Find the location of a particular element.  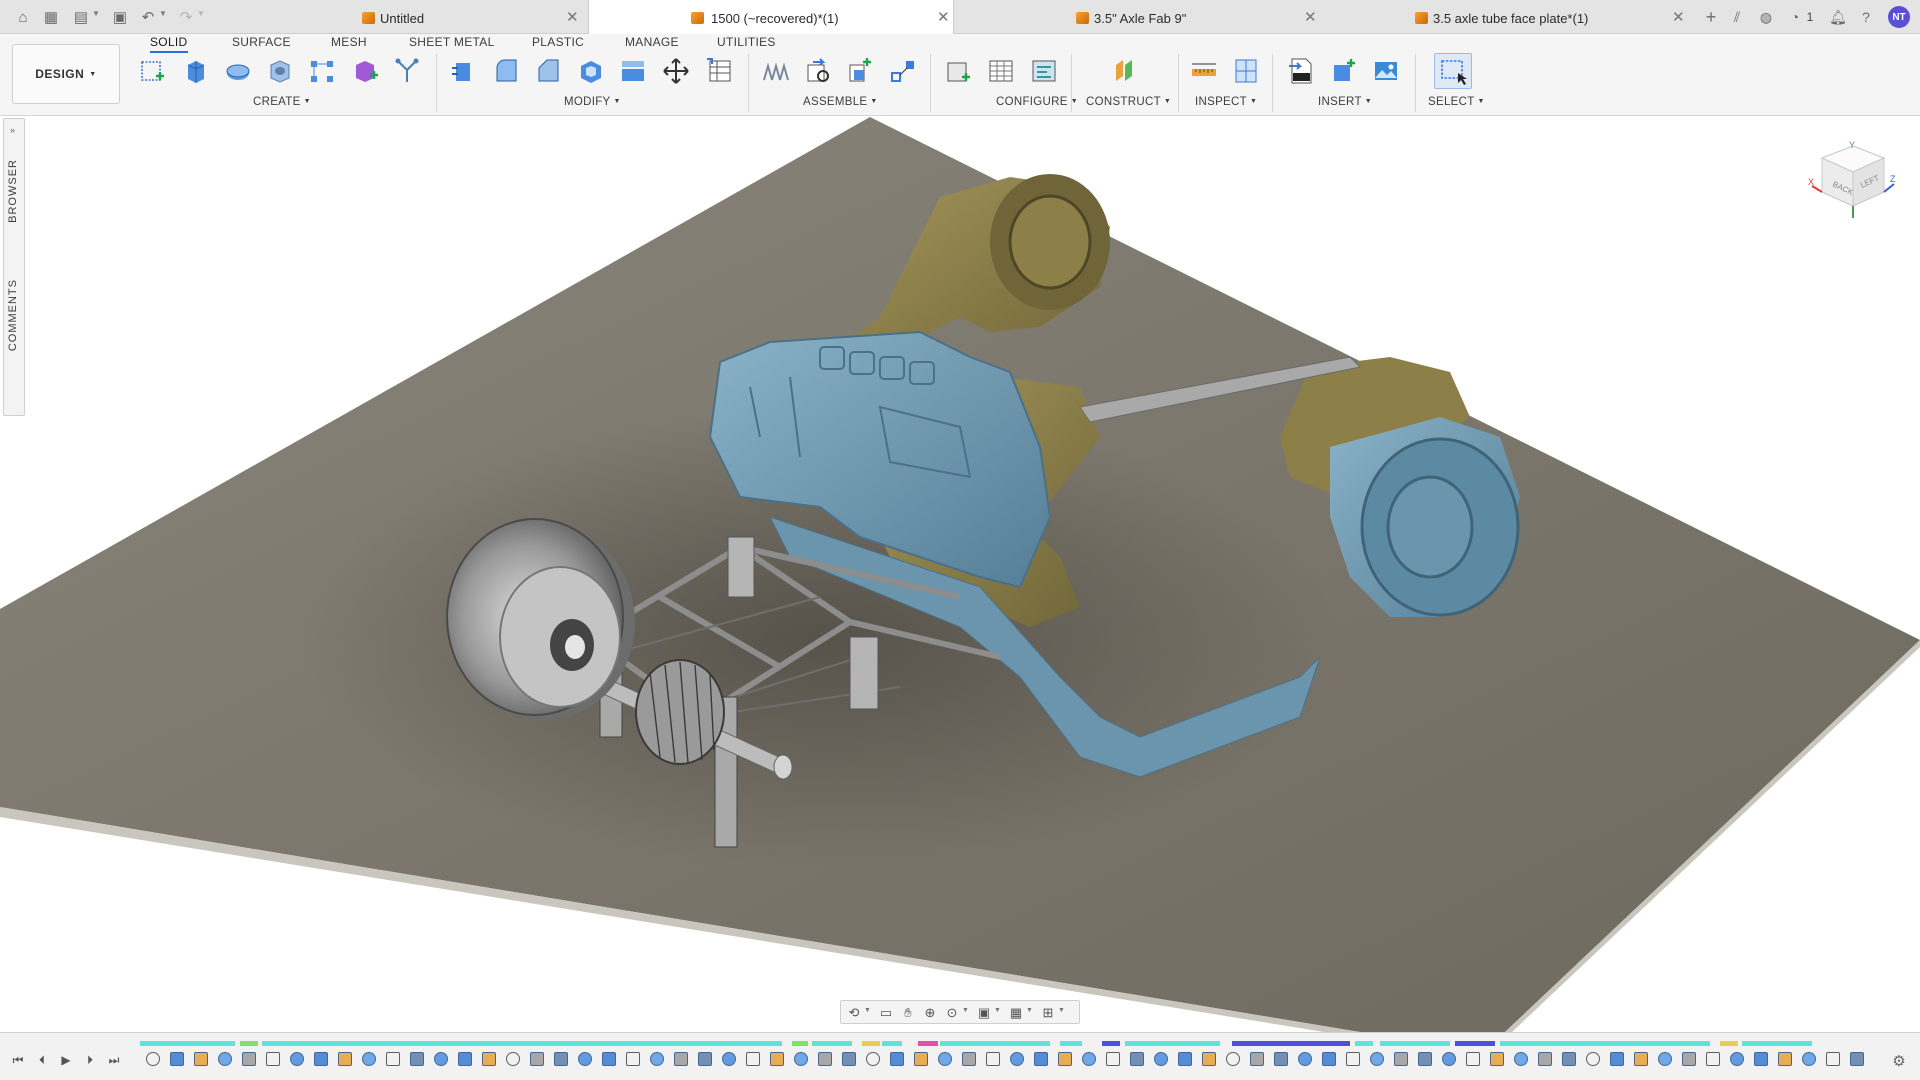

job-status-icon: ◔ is located at coordinates (1795, 17).